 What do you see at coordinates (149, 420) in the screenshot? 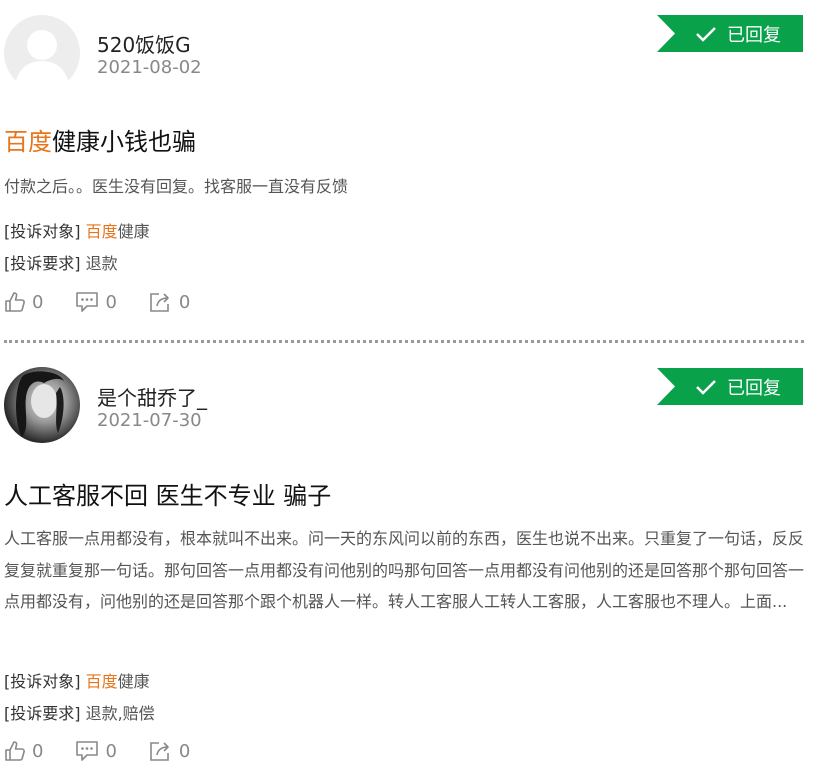
I see `post-date: 2021-07-30` at bounding box center [149, 420].